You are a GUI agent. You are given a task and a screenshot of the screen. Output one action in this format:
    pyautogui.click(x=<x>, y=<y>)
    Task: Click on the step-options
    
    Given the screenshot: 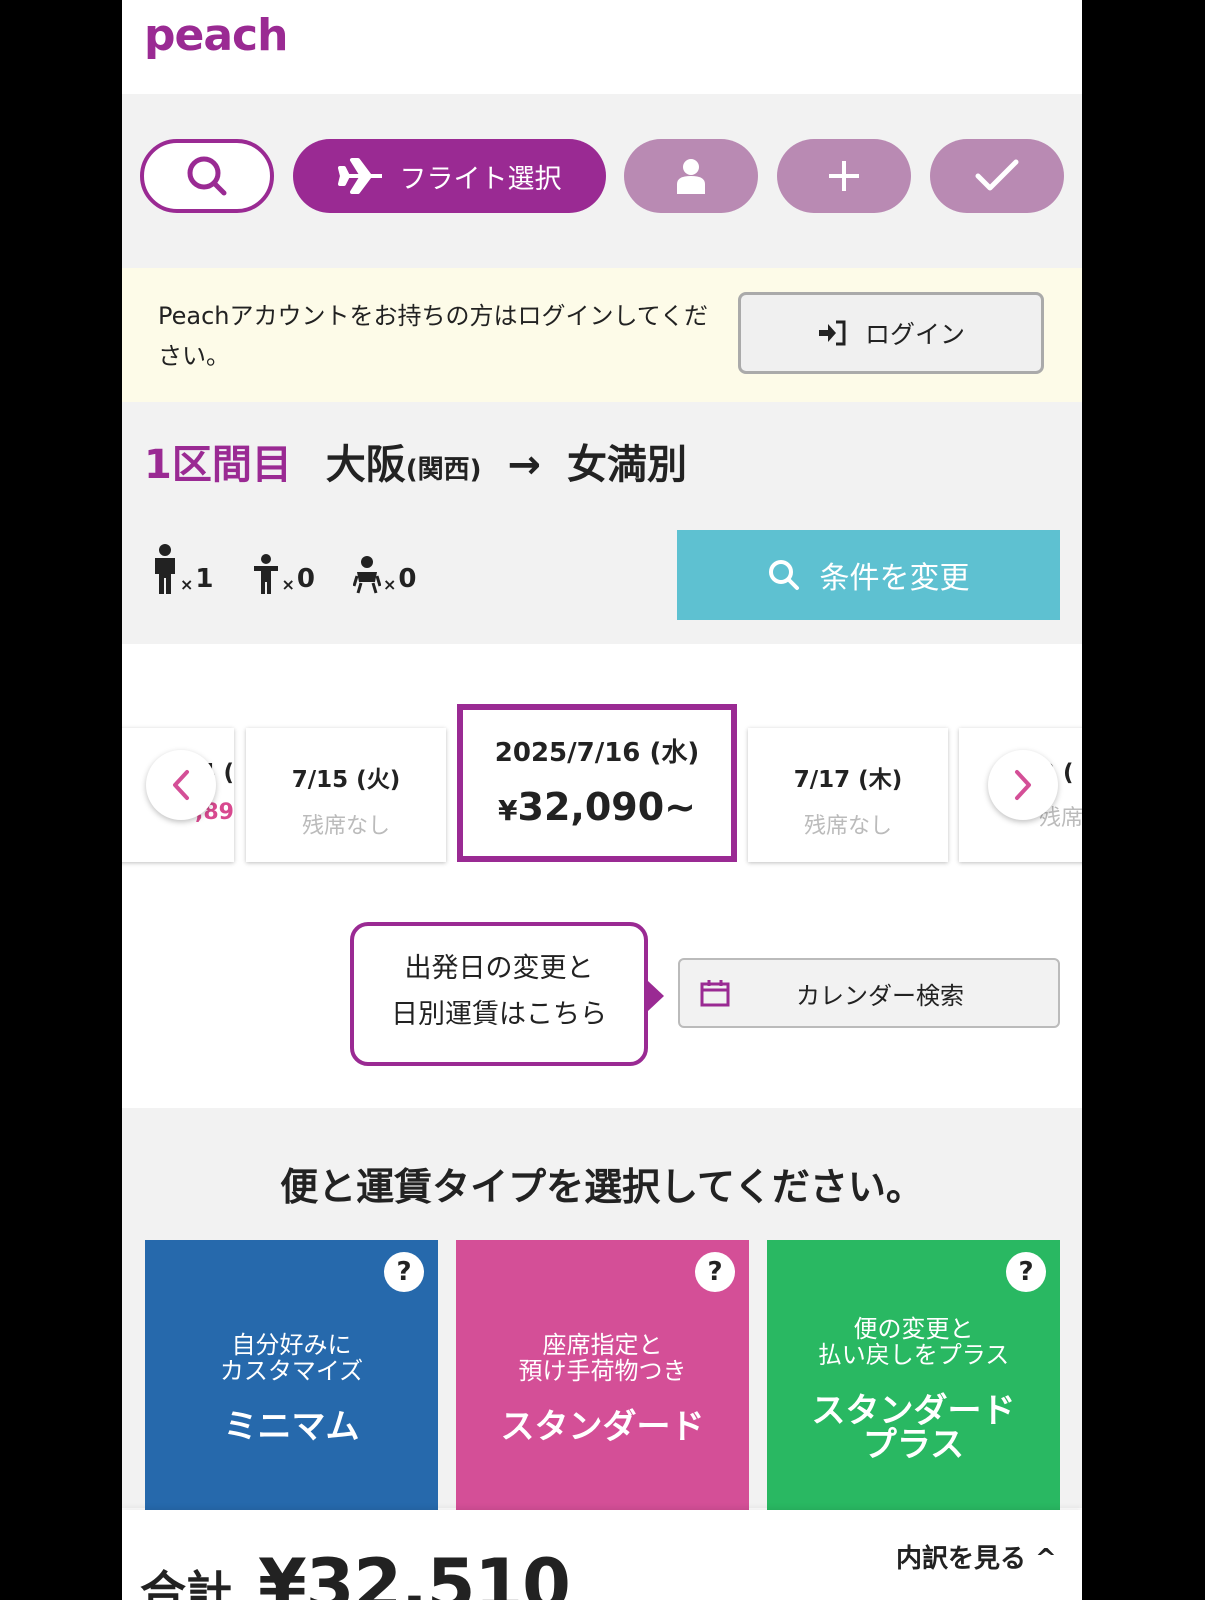 What is the action you would take?
    pyautogui.click(x=844, y=176)
    